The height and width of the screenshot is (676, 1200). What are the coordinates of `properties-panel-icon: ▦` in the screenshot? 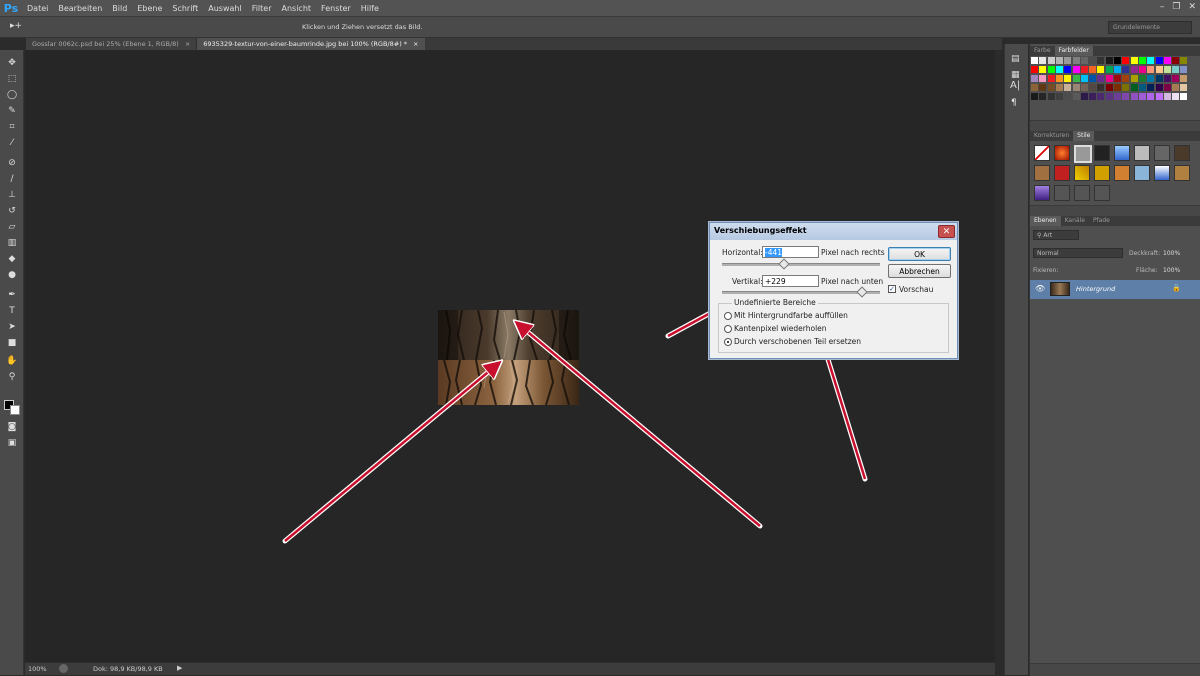 It's located at (1017, 75).